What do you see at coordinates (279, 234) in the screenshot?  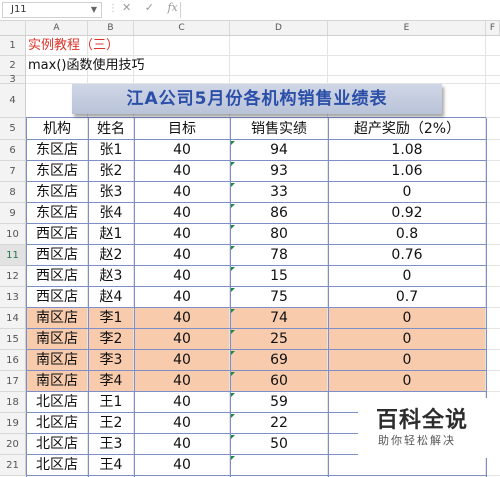 I see `table-cell-sales: 80` at bounding box center [279, 234].